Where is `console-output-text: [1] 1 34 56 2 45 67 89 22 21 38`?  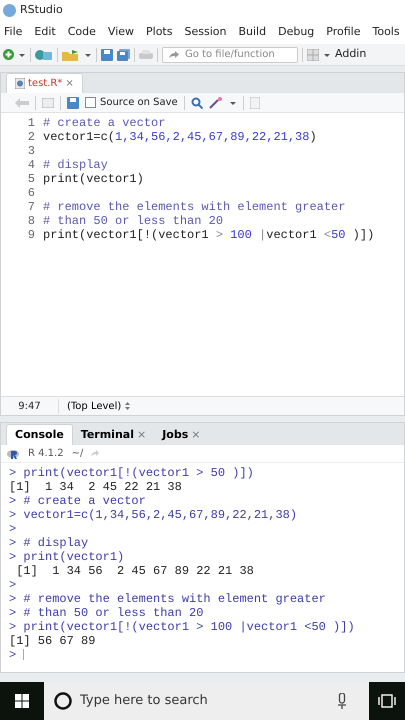 console-output-text: [1] 1 34 56 2 45 67 89 22 21 38 is located at coordinates (134, 571).